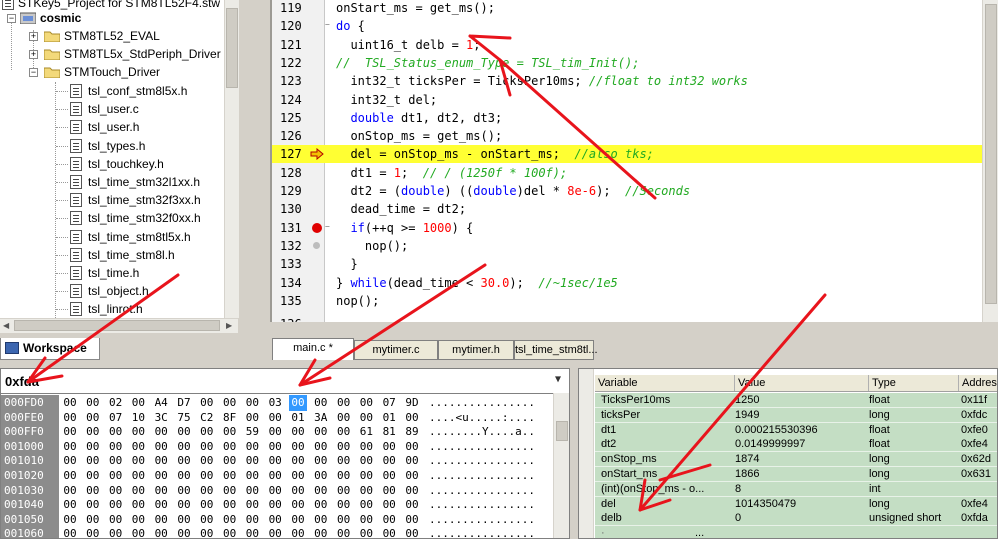 The image size is (998, 539). Describe the element at coordinates (33, 54) in the screenshot. I see `expand-icon: +` at that location.